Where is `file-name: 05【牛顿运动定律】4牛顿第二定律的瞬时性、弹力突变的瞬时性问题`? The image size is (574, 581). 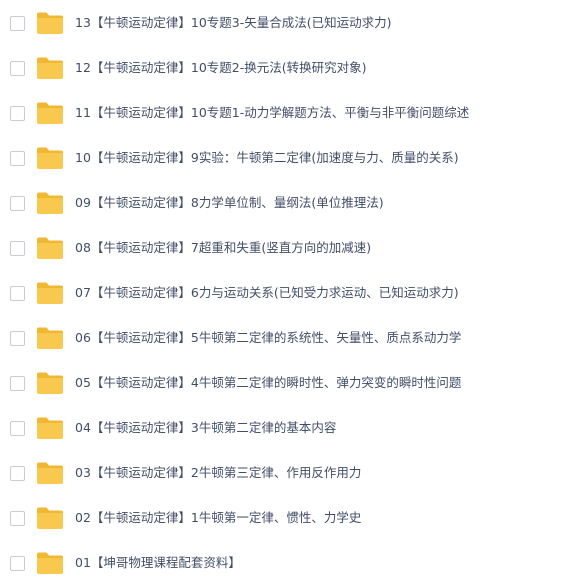 file-name: 05【牛顿运动定律】4牛顿第二定律的瞬时性、弹力突变的瞬时性问题 is located at coordinates (268, 383).